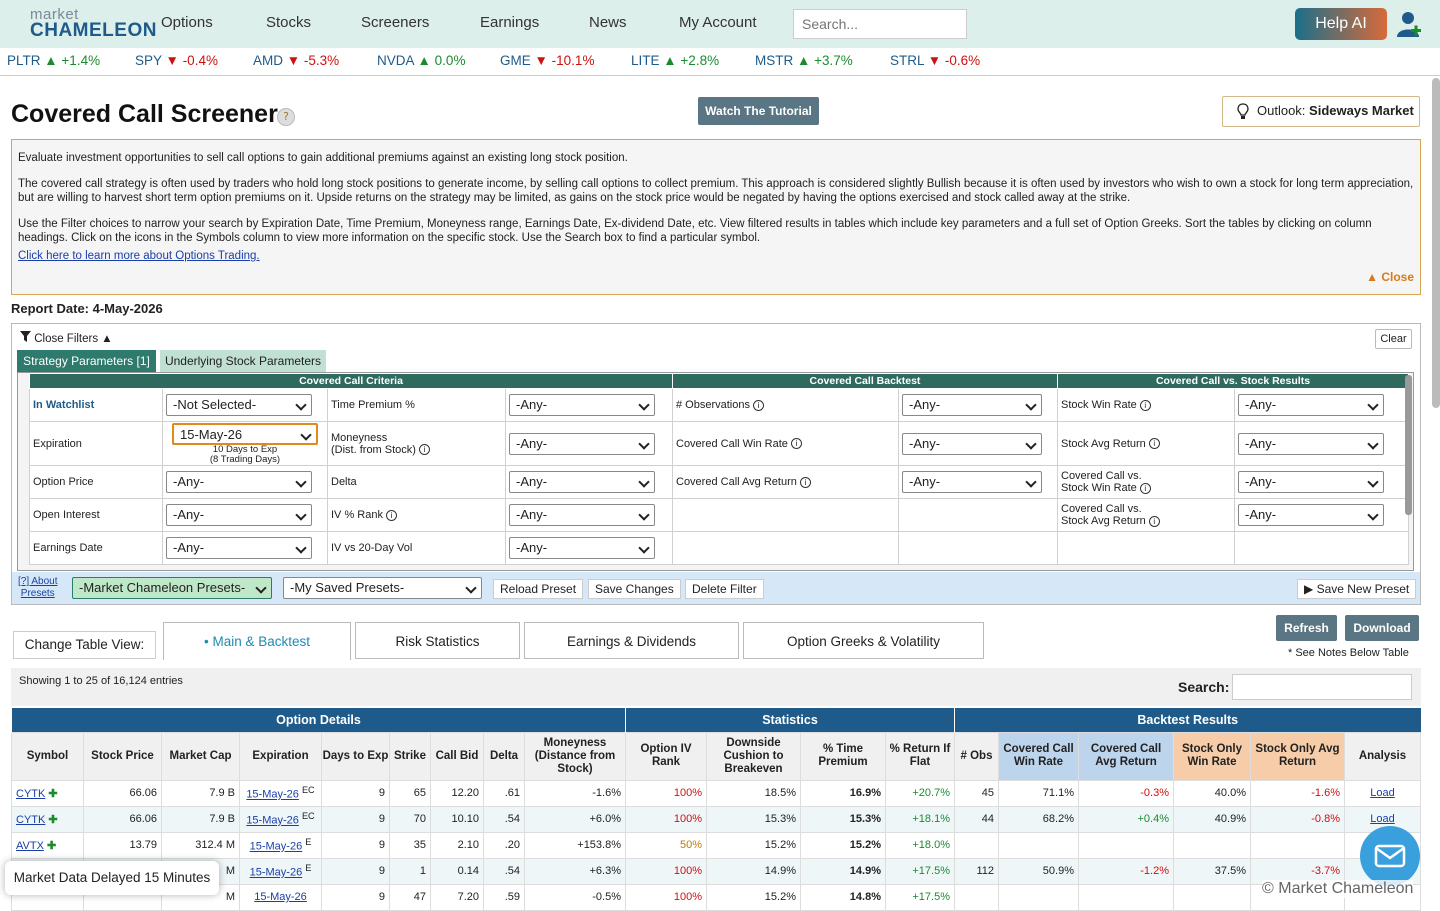 Image resolution: width=1440 pixels, height=911 pixels. Describe the element at coordinates (1126, 756) in the screenshot. I see `col-cc-avg-return: Covered Call Avg Return` at that location.